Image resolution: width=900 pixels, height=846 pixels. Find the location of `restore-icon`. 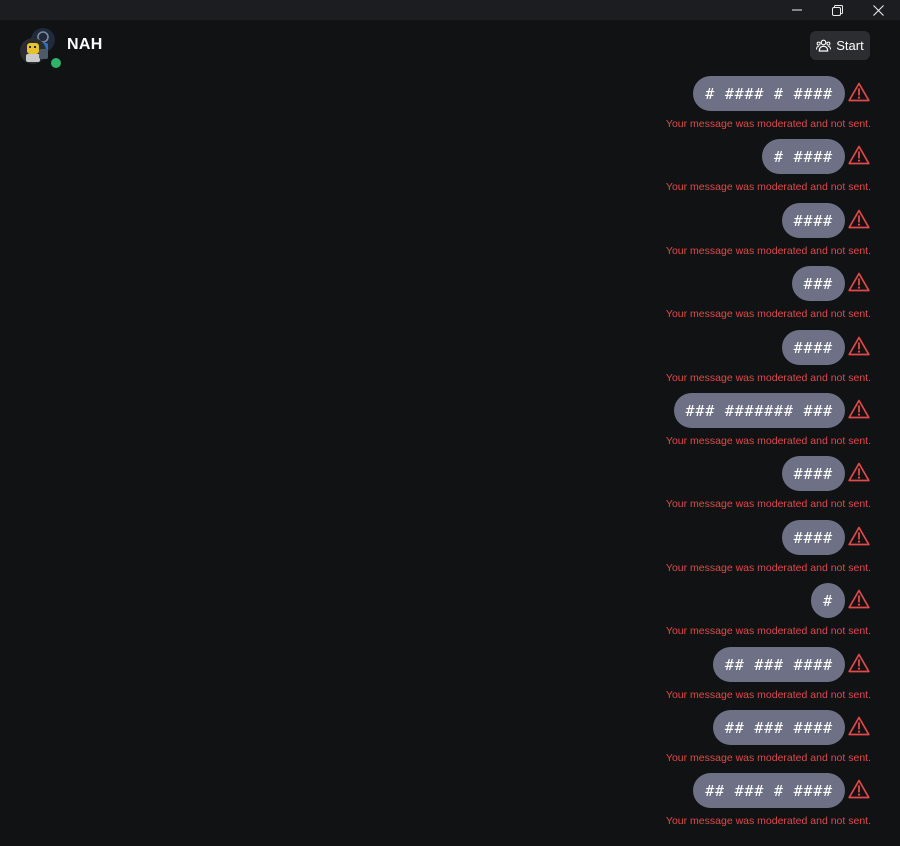

restore-icon is located at coordinates (837, 10).